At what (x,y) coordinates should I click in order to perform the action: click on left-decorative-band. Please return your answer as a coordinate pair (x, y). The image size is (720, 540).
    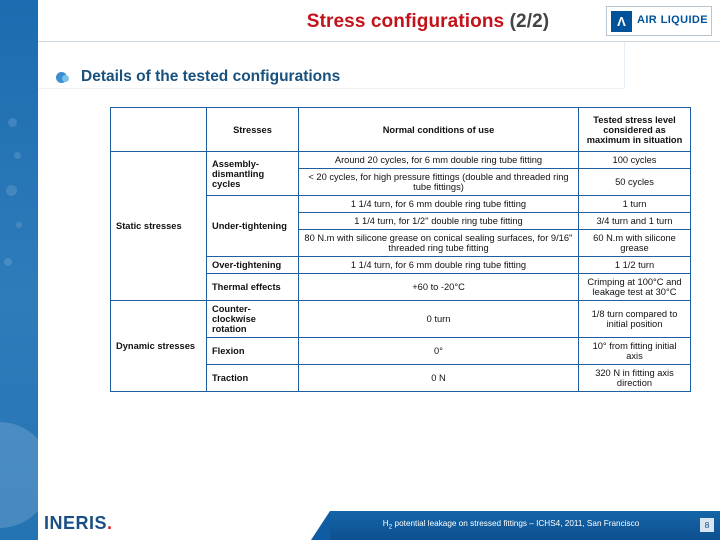
    Looking at the image, I should click on (19, 270).